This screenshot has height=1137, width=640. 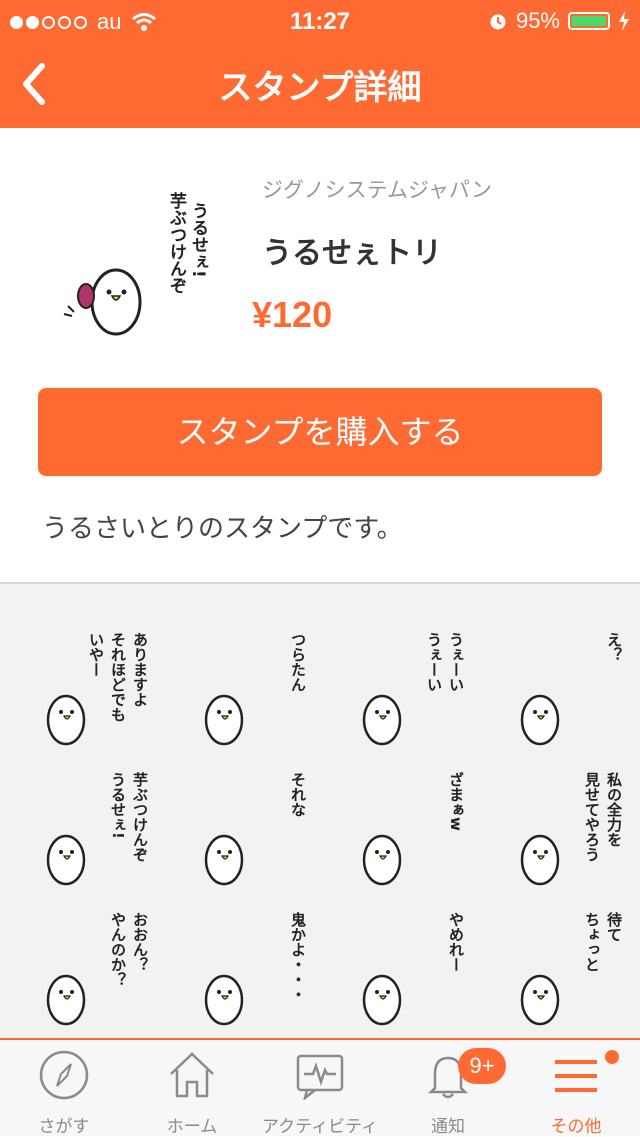 What do you see at coordinates (292, 314) in the screenshot?
I see `price-label: ¥120` at bounding box center [292, 314].